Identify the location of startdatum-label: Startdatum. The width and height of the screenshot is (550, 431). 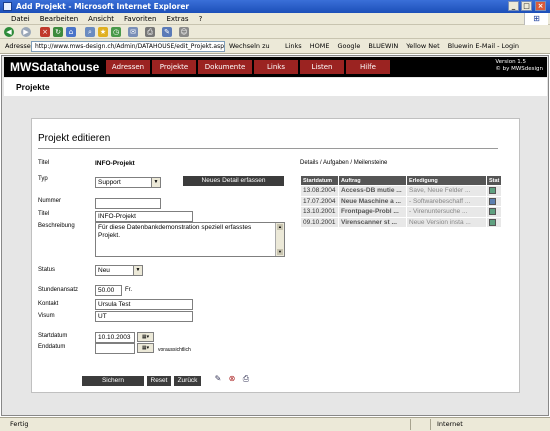
(53, 336).